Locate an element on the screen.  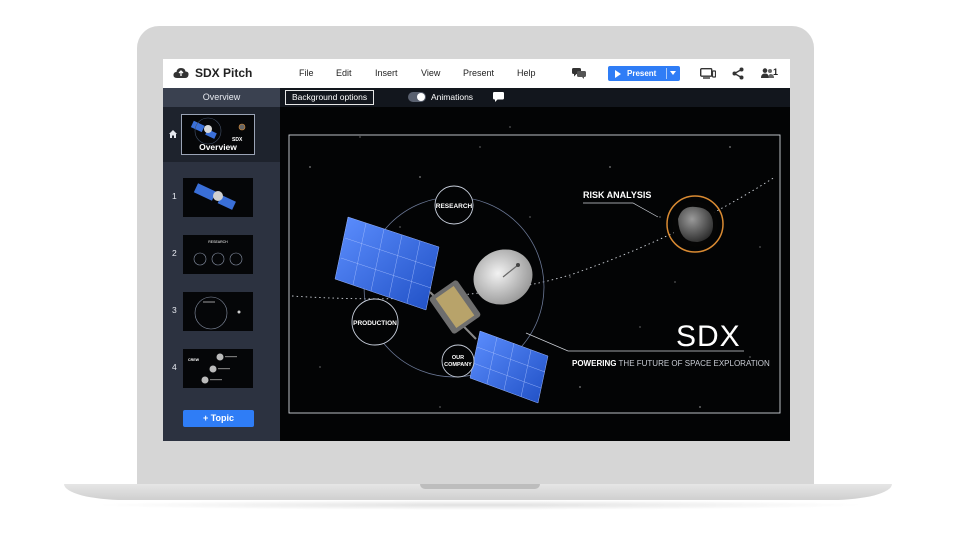
menu-help: Help is located at coordinates (526, 73).